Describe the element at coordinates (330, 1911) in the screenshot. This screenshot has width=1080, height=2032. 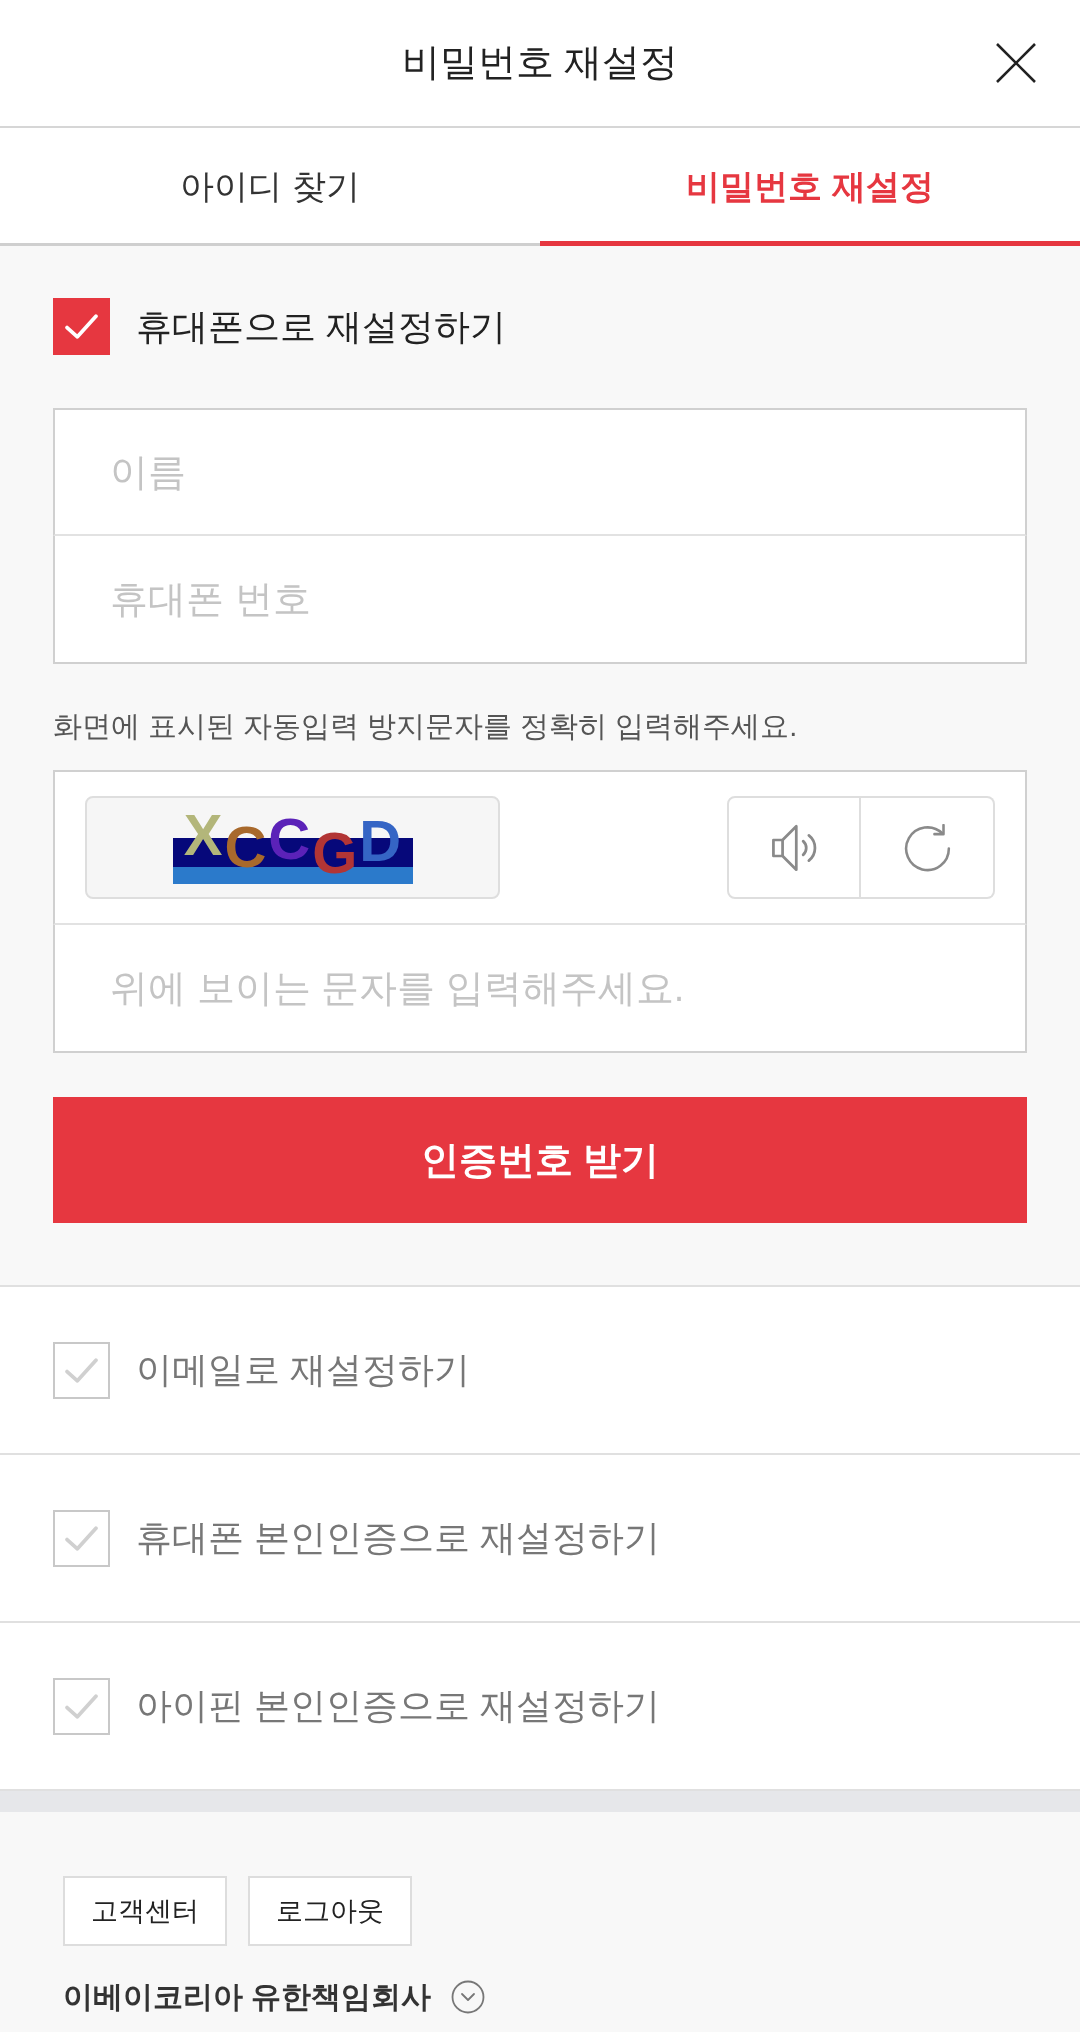
I see `footer-button: 로그아웃` at that location.